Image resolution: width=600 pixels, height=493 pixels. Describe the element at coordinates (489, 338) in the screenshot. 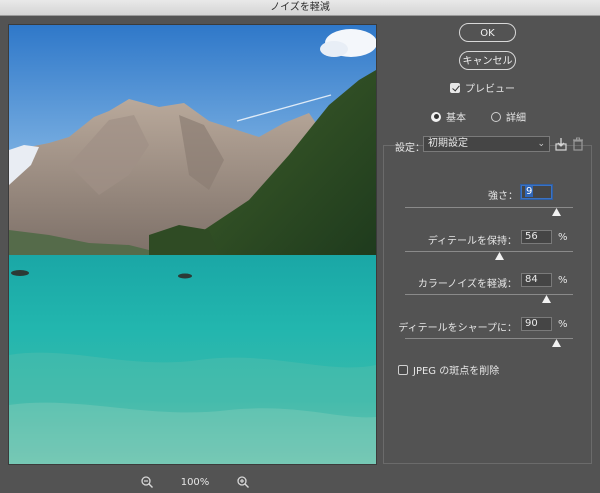

I see `sharpen-details-slider-track` at that location.